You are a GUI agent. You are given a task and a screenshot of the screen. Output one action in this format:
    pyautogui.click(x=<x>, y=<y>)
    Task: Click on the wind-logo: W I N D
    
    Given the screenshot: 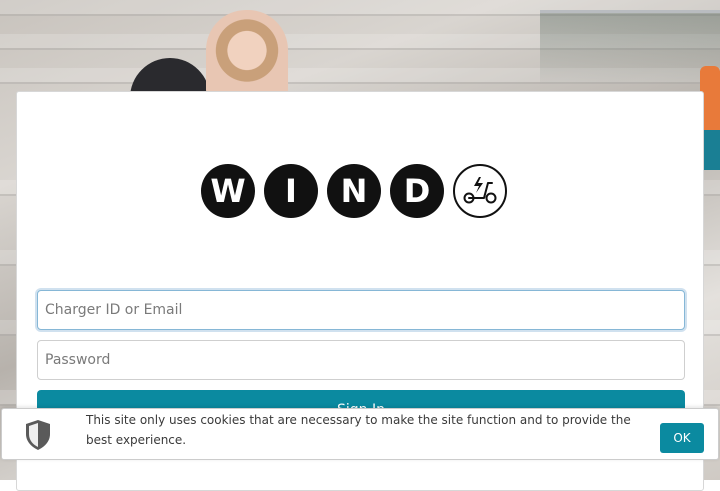 What is the action you would take?
    pyautogui.click(x=354, y=191)
    